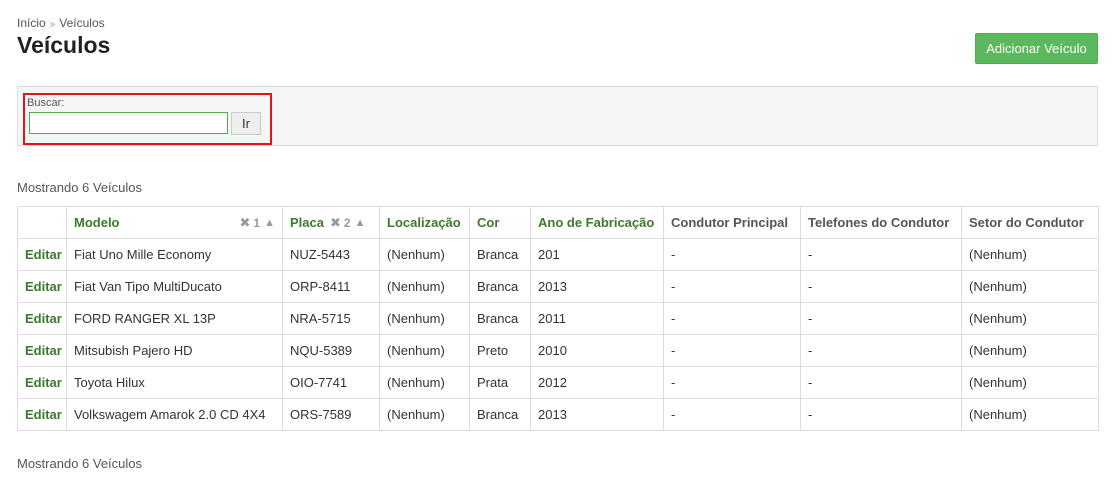 The width and height of the screenshot is (1119, 482). Describe the element at coordinates (174, 414) in the screenshot. I see `cell-modelo: Volkswagem Amarok 2.0 CD 4X4` at that location.